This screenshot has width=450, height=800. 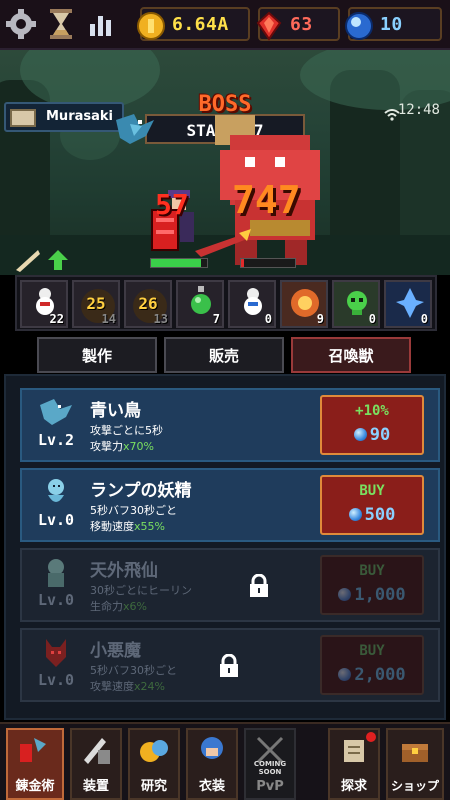 I want to click on item-count: 13, so click(x=160, y=319).